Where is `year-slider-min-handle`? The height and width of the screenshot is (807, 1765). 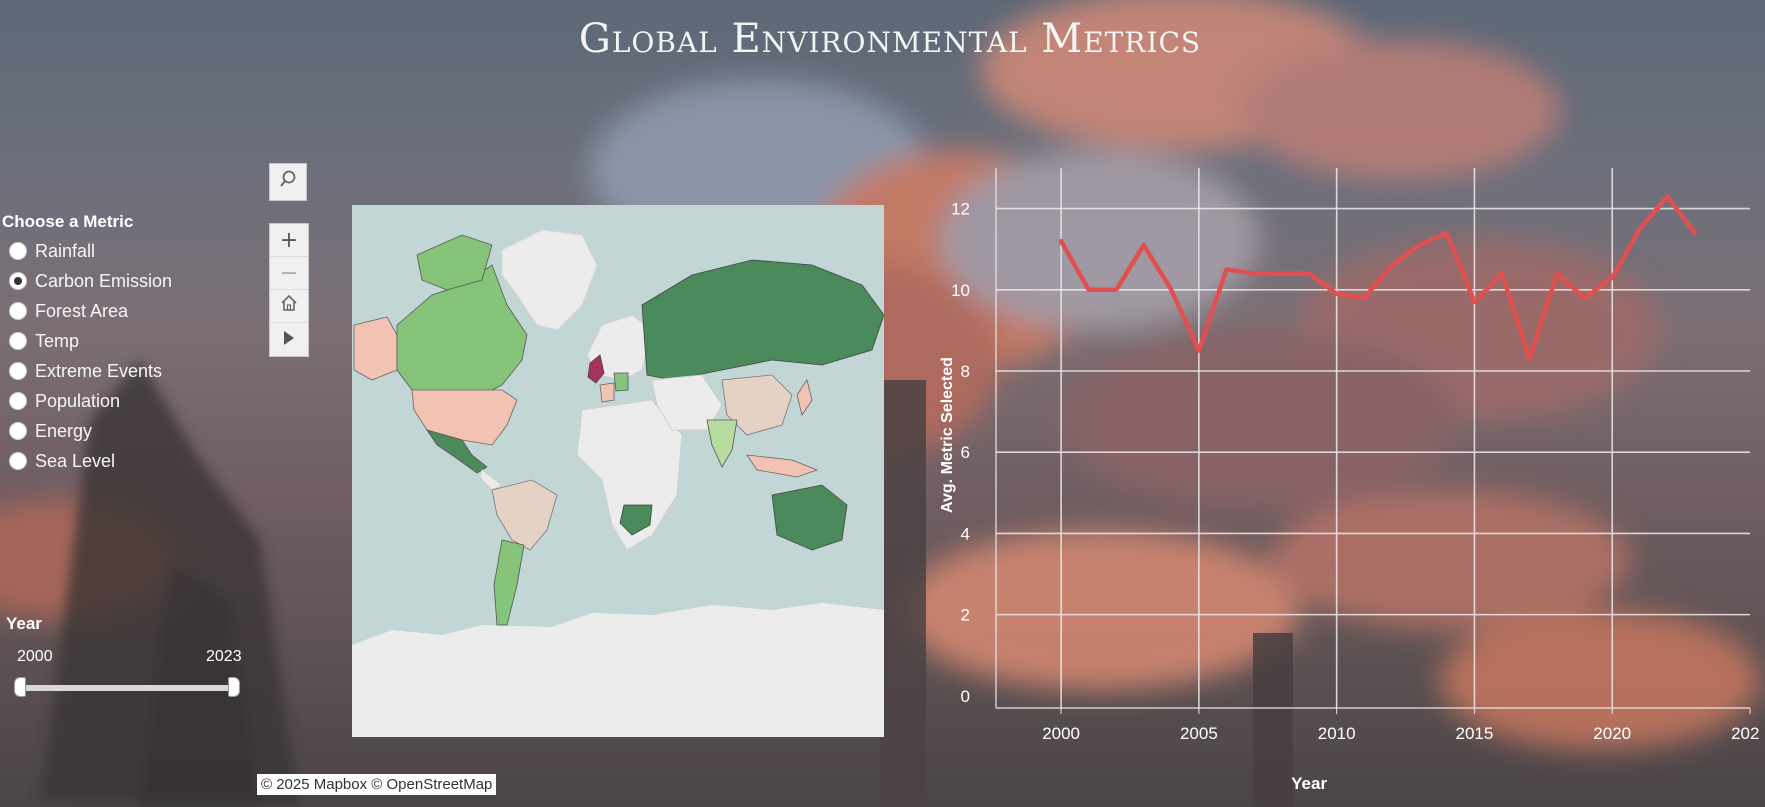 year-slider-min-handle is located at coordinates (20, 687).